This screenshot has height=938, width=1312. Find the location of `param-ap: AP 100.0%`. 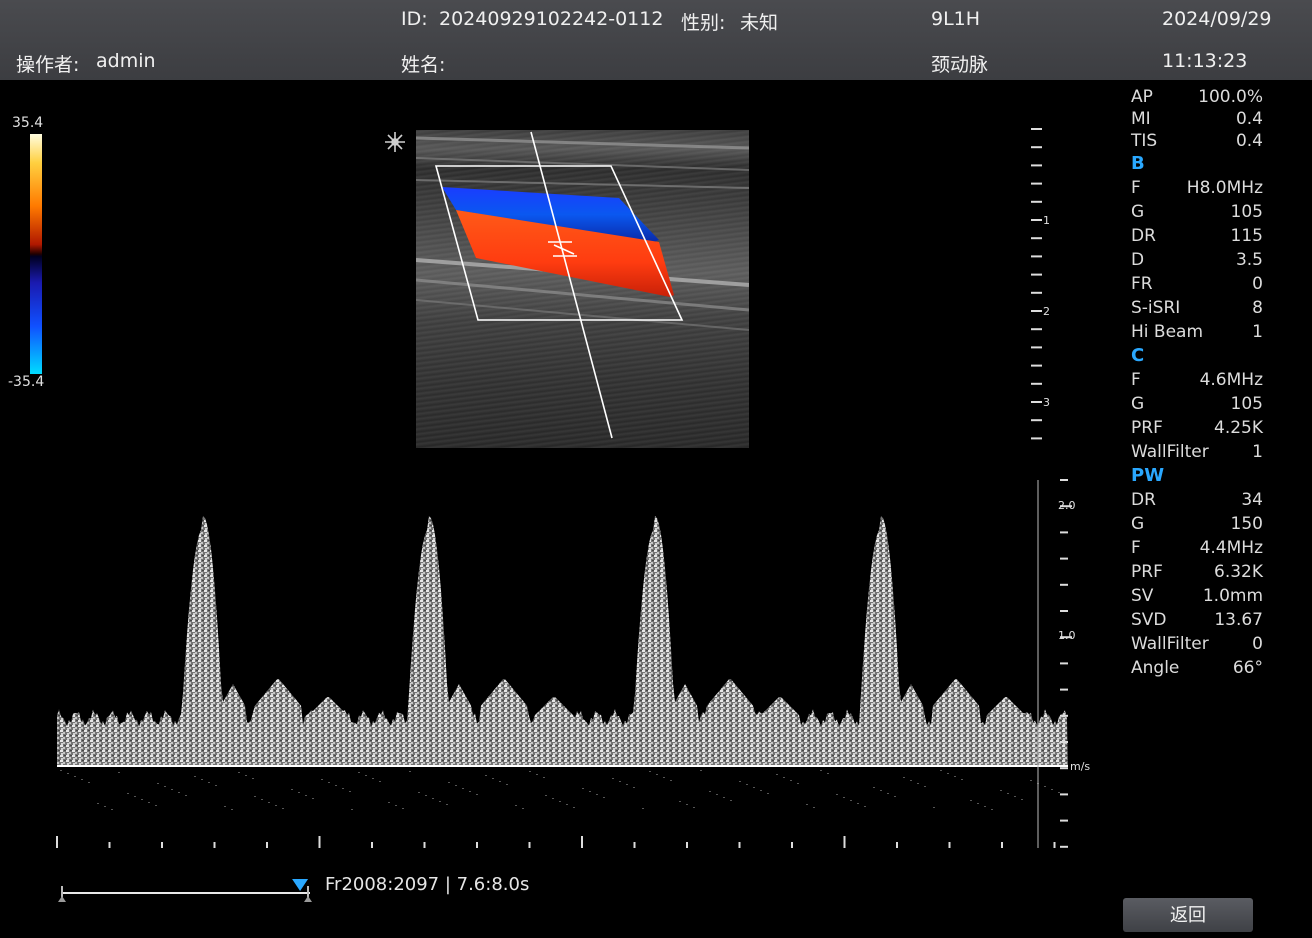

param-ap: AP 100.0% is located at coordinates (1197, 97).